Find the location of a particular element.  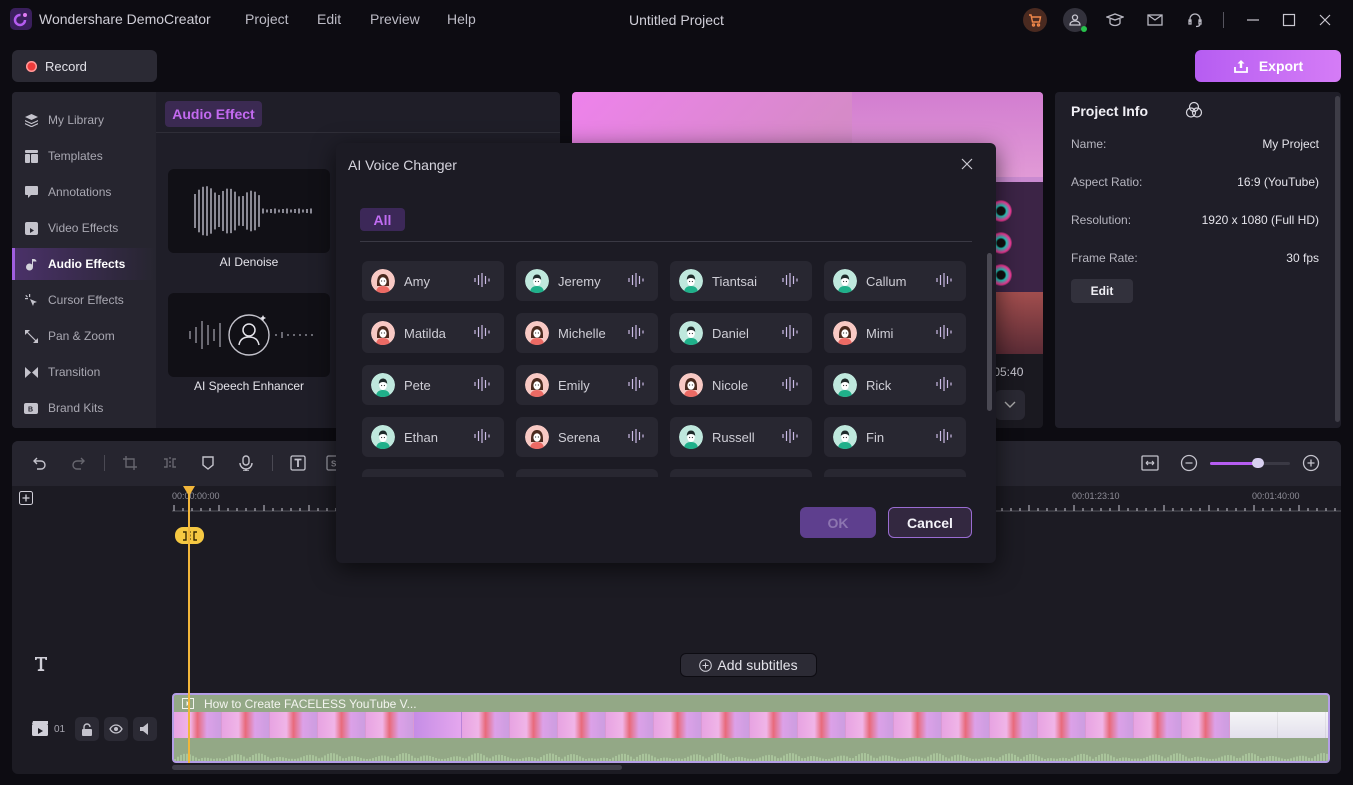

voice-card-emily: Emily is located at coordinates (587, 385).